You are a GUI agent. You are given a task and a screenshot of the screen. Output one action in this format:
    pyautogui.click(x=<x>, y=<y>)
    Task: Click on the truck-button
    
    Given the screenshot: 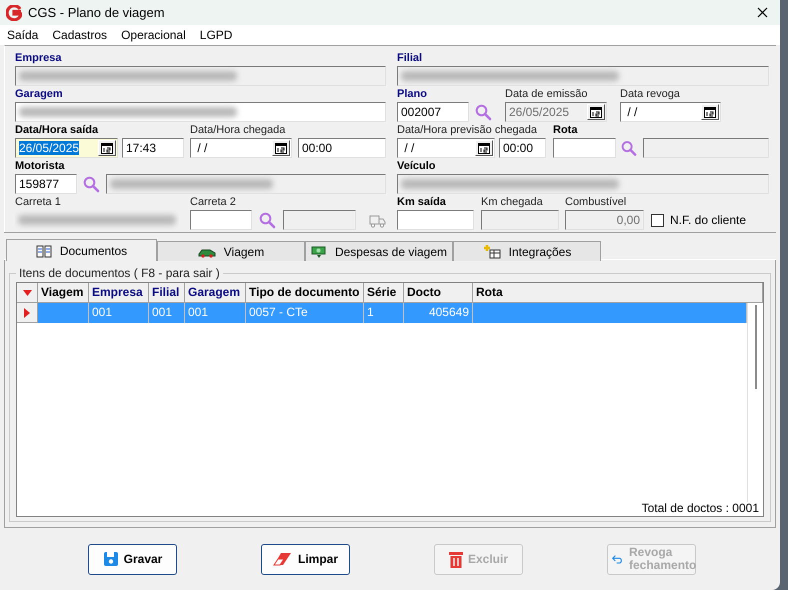 What is the action you would take?
    pyautogui.click(x=377, y=220)
    